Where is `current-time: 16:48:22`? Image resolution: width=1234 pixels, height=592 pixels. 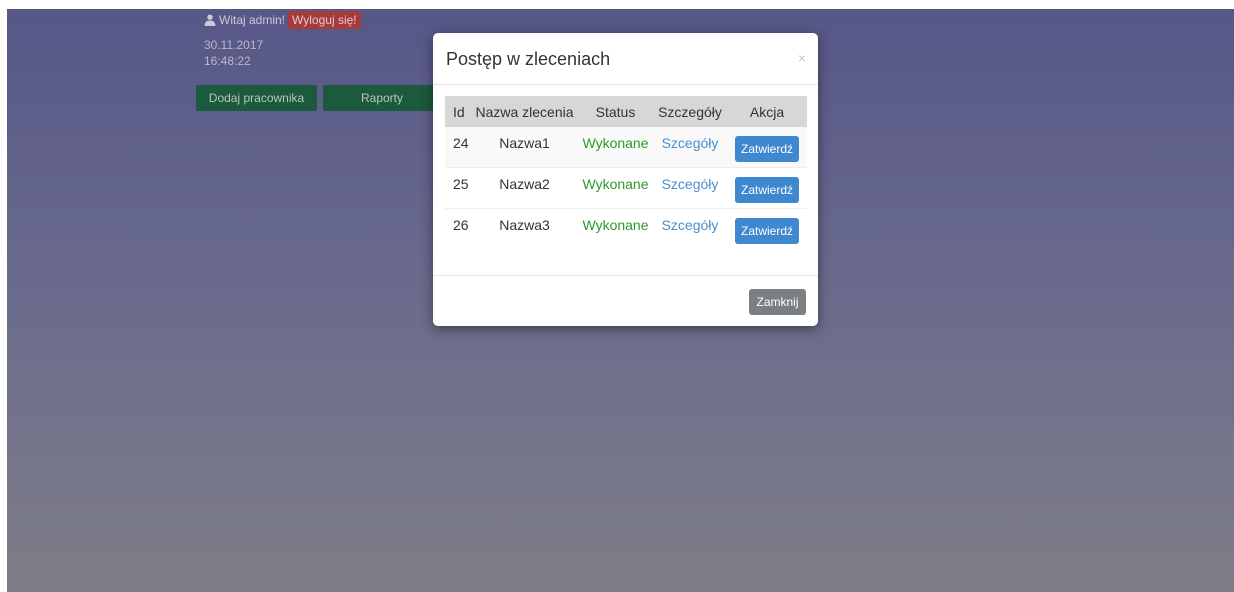
current-time: 16:48:22 is located at coordinates (227, 61).